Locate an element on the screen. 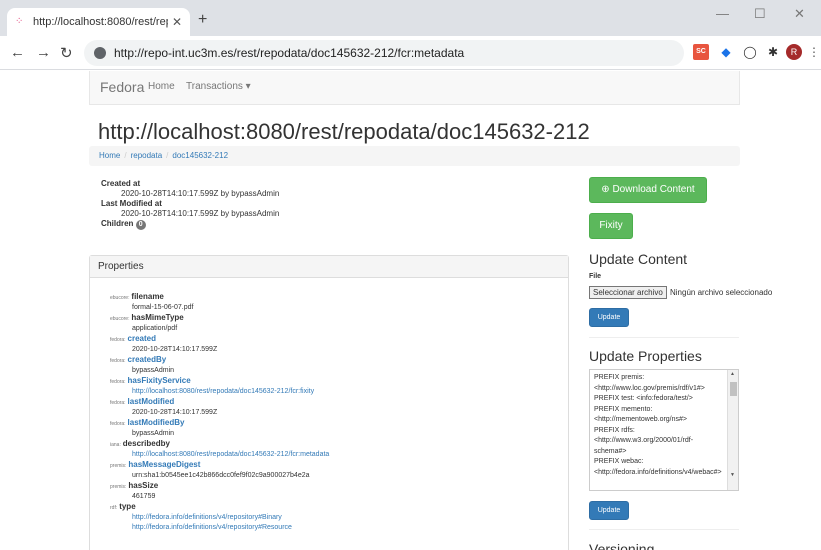  scroll-down-icon: ▼ is located at coordinates (732, 475).